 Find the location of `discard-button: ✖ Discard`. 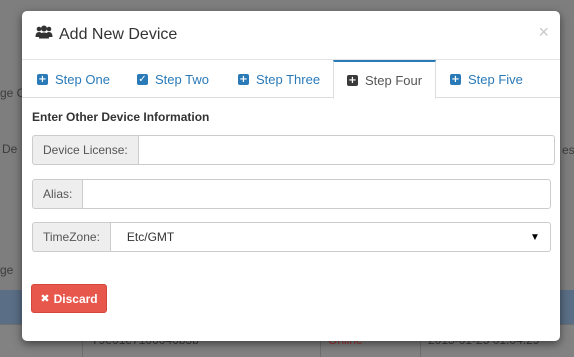

discard-button: ✖ Discard is located at coordinates (69, 298).